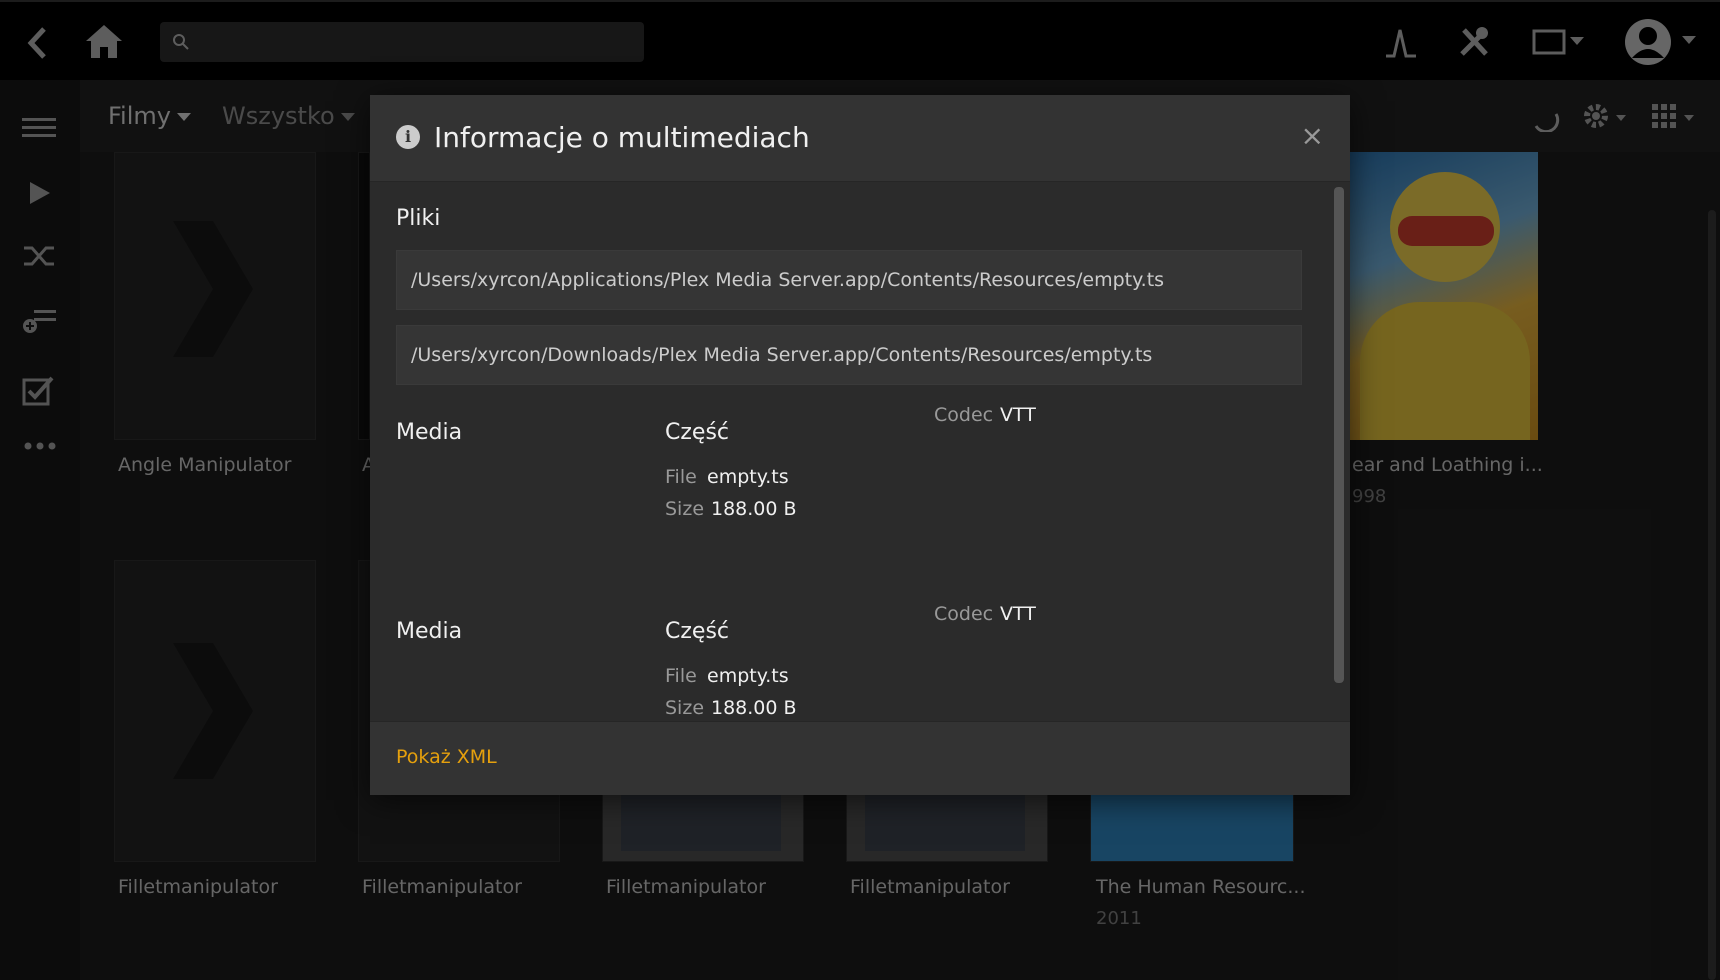 The width and height of the screenshot is (1720, 980). What do you see at coordinates (446, 757) in the screenshot?
I see `show-xml-link: Pokaż XML` at bounding box center [446, 757].